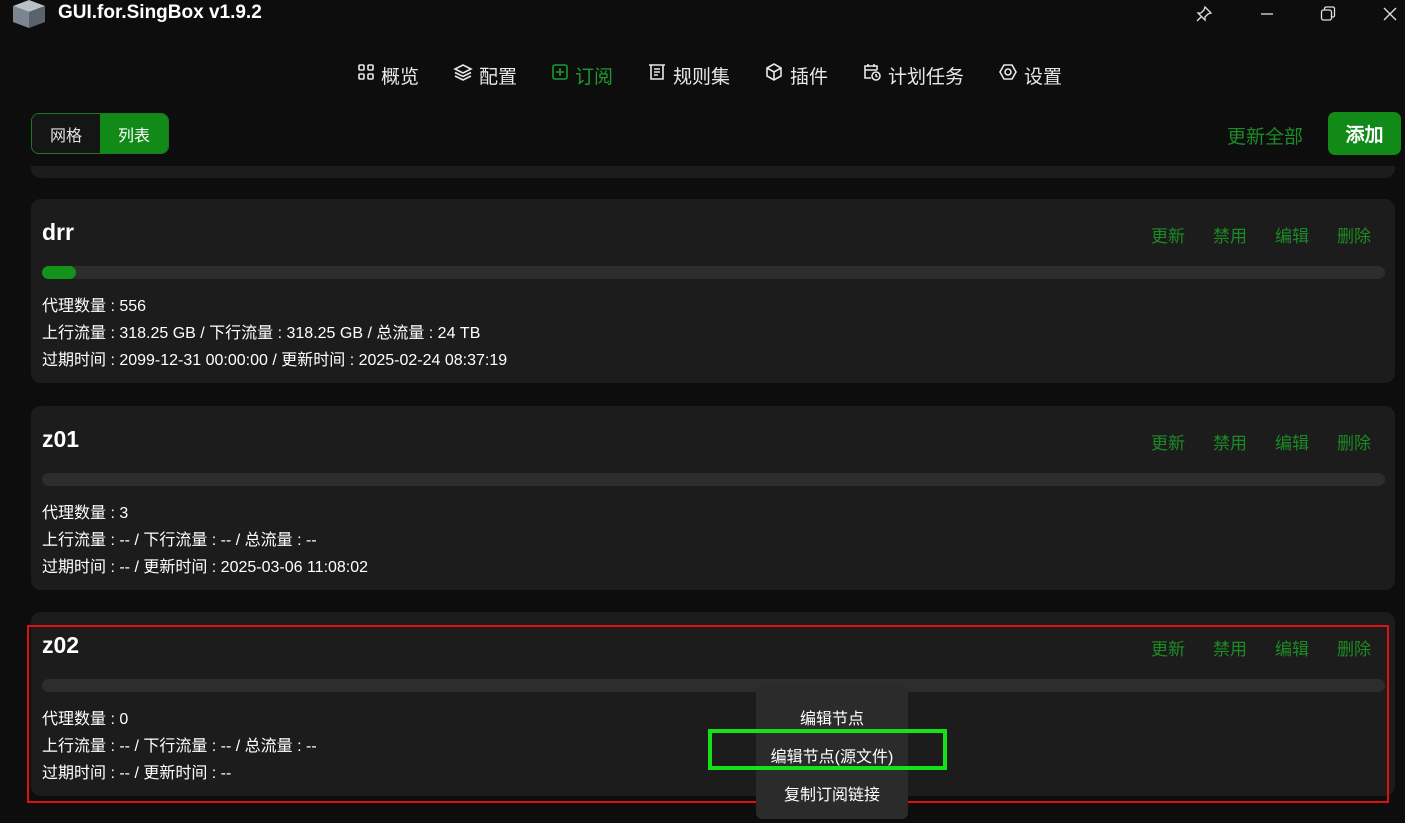 The height and width of the screenshot is (823, 1405). What do you see at coordinates (61, 439) in the screenshot?
I see `subscription-name: z01` at bounding box center [61, 439].